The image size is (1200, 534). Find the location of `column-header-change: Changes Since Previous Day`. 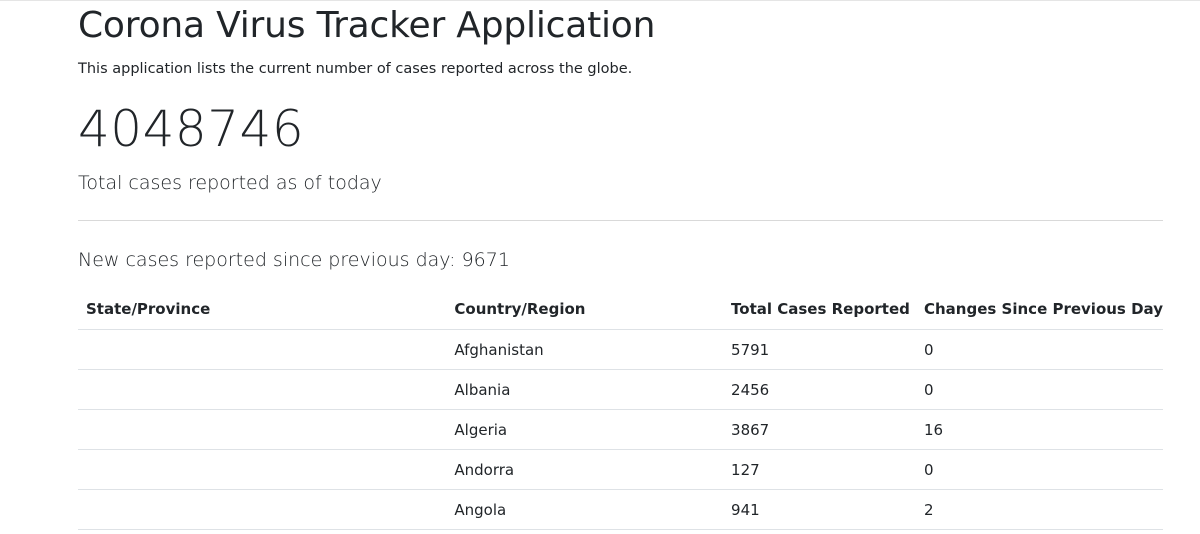

column-header-change: Changes Since Previous Day is located at coordinates (1039, 309).